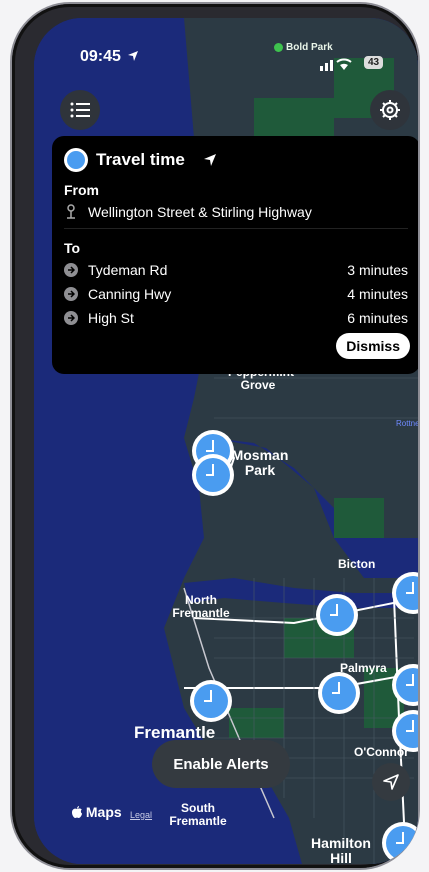 Image resolution: width=429 pixels, height=872 pixels. I want to click on travel-time-icon, so click(76, 160).